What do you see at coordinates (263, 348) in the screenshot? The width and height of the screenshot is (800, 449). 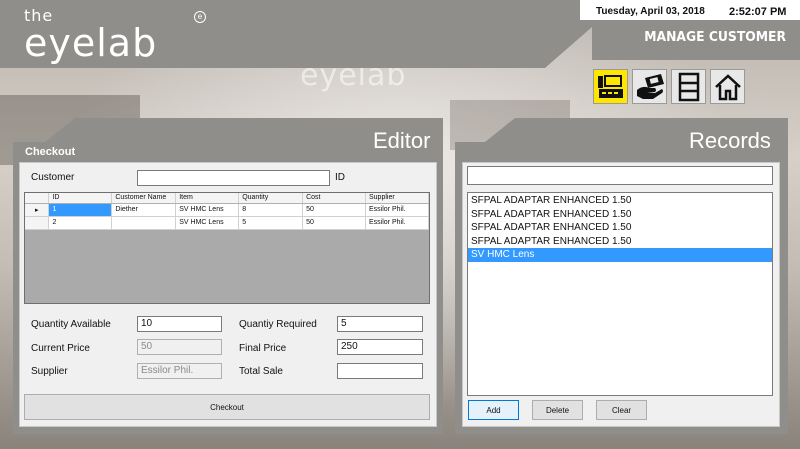 I see `final-price-label: Final Price` at bounding box center [263, 348].